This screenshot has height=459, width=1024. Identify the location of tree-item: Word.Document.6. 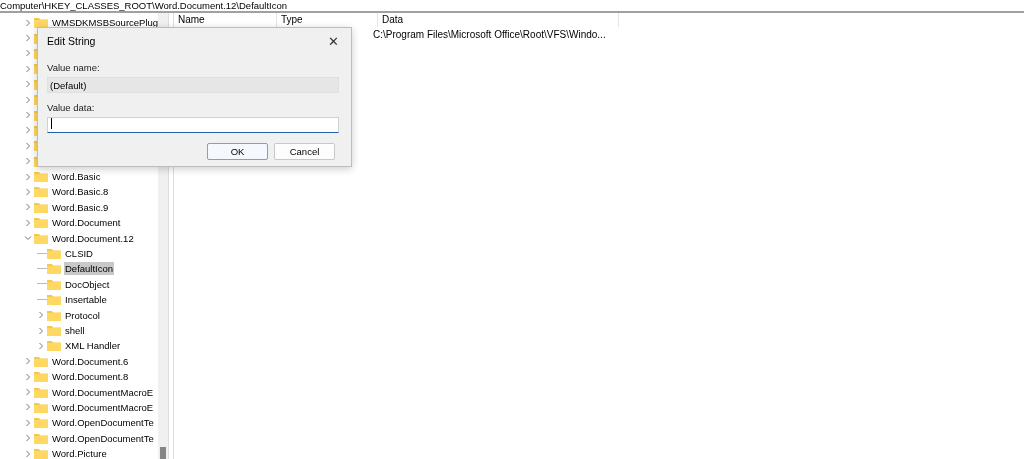
(90, 361).